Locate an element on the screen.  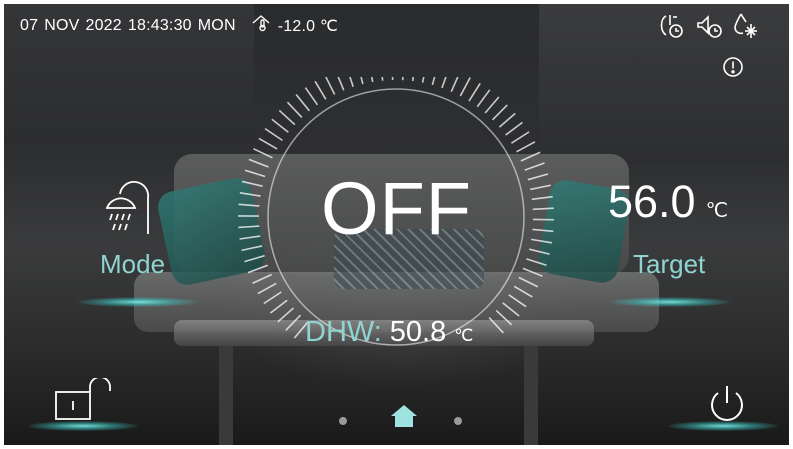
shower-icon is located at coordinates (129, 210).